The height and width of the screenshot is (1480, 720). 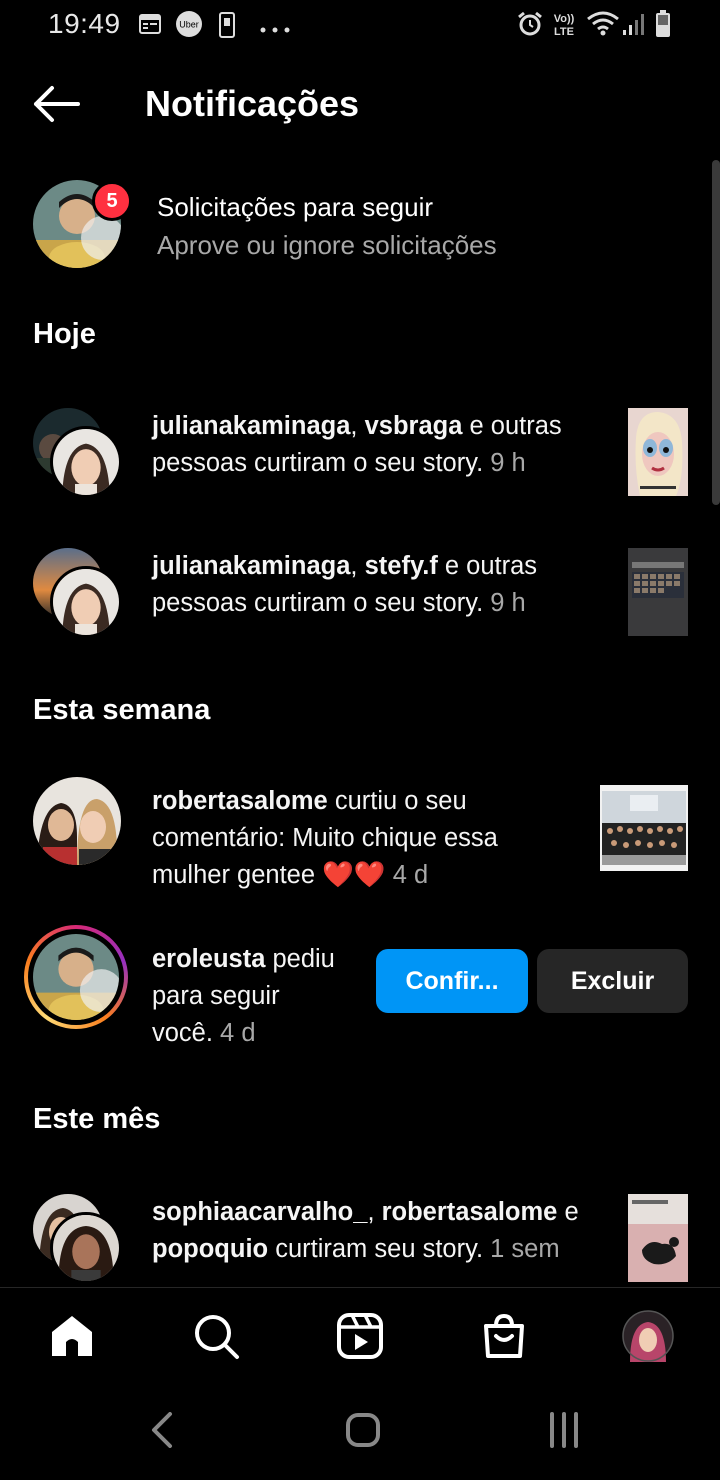 I want to click on shop-icon, so click(x=504, y=1338).